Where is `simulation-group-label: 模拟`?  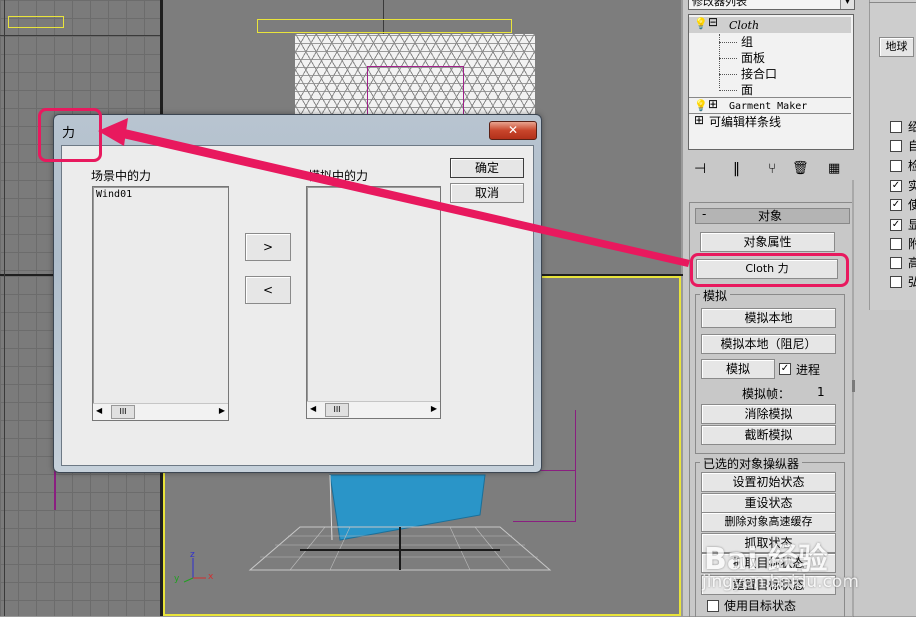
simulation-group-label: 模拟 is located at coordinates (715, 295).